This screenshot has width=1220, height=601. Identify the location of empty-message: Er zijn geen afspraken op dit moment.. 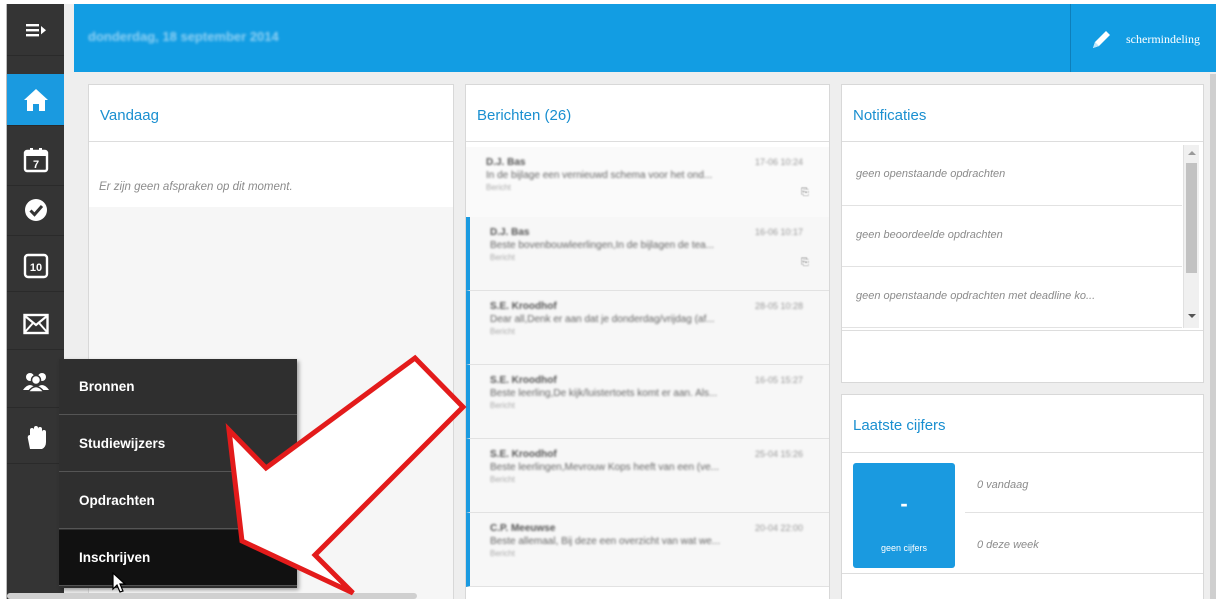
(196, 187).